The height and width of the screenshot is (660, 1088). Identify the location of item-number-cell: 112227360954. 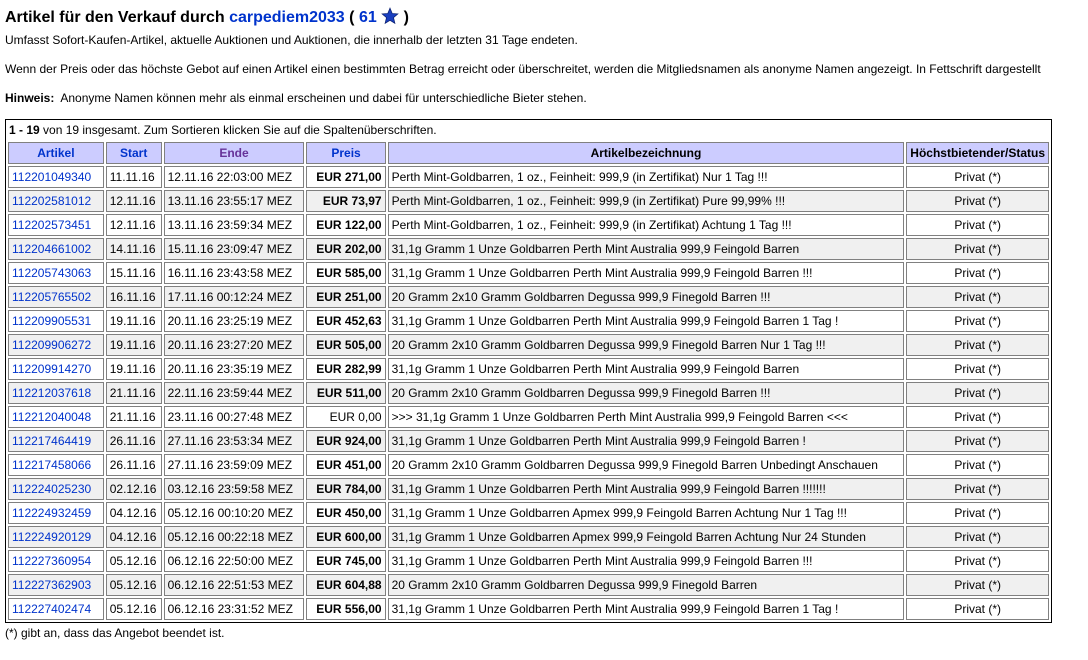
(56, 561).